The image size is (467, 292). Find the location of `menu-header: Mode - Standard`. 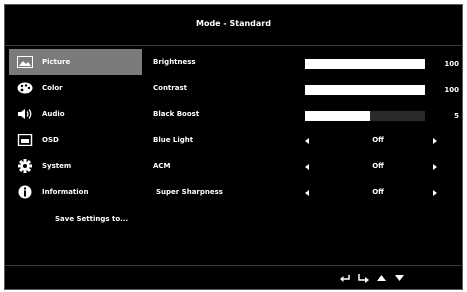

menu-header: Mode - Standard is located at coordinates (233, 25).